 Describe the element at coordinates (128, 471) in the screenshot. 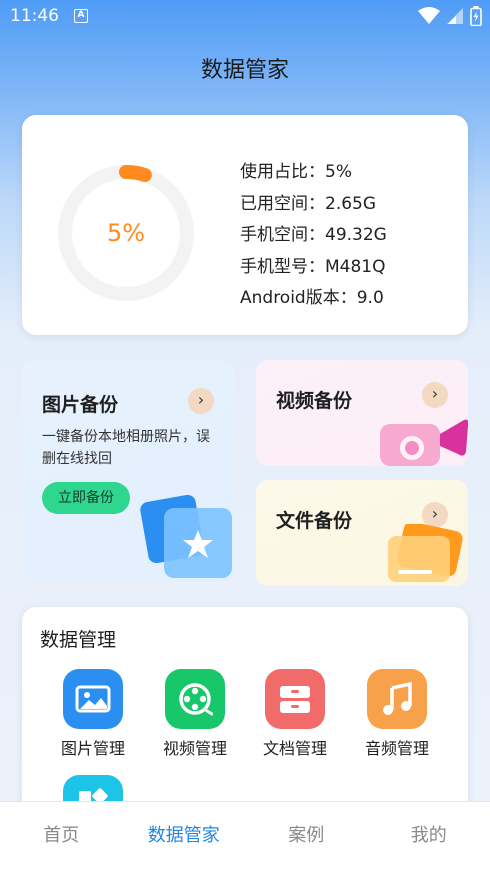

I see `photo-backup-card: 图片备份 › 一键备份本地相册照片，误删在线找回 立即备份` at that location.